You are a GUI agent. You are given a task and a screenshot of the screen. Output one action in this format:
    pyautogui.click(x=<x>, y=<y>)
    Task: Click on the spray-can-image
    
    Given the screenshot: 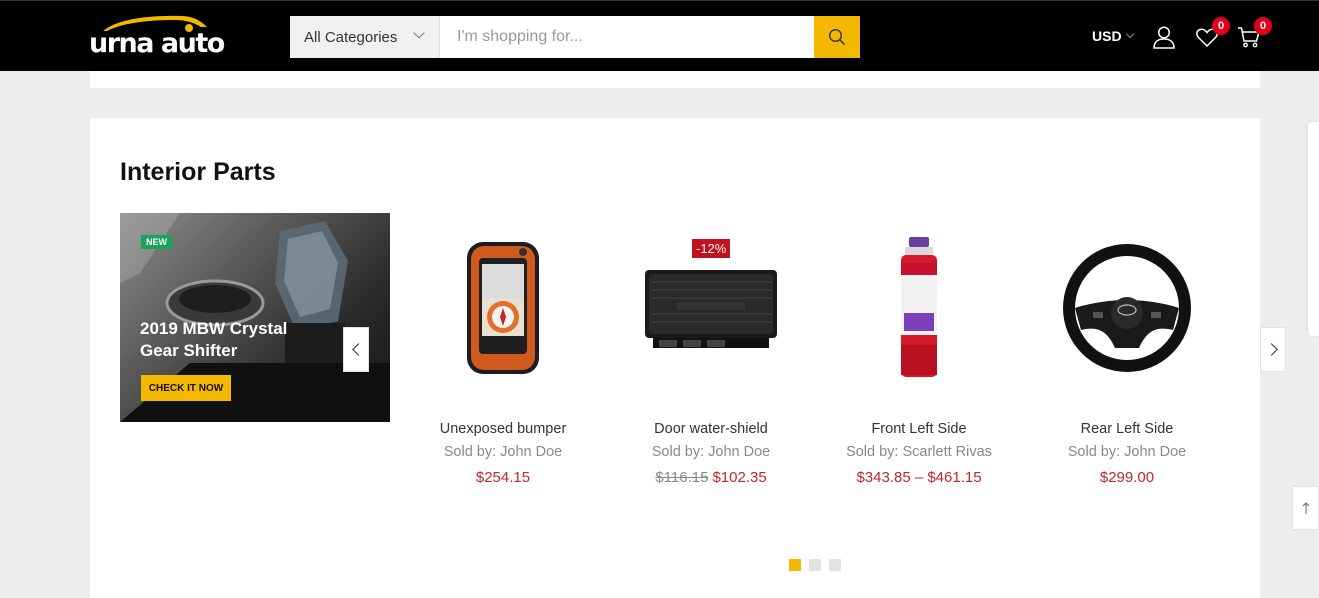 What is the action you would take?
    pyautogui.click(x=919, y=307)
    